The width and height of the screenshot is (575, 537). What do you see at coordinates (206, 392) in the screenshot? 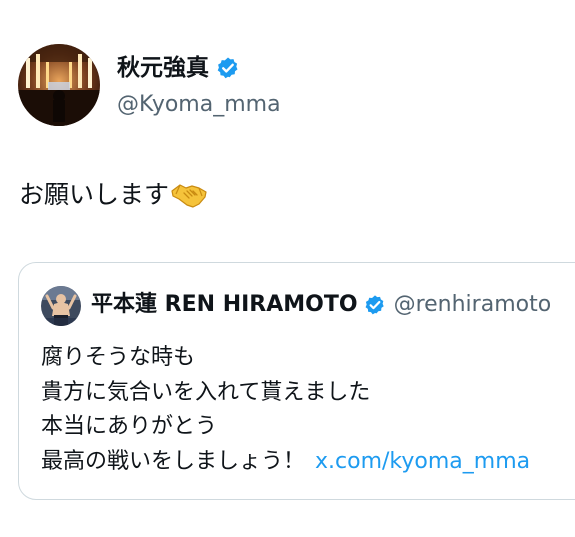
I see `quoted-text-line: 貴方に気合いを入れて貰えました` at bounding box center [206, 392].